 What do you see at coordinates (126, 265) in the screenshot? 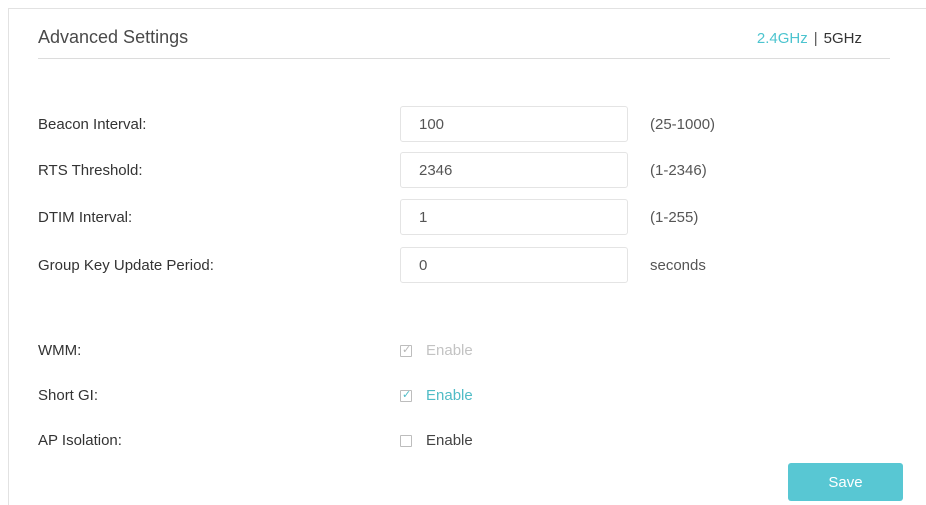
I see `group-key-update-label: Group Key Update Period:` at bounding box center [126, 265].